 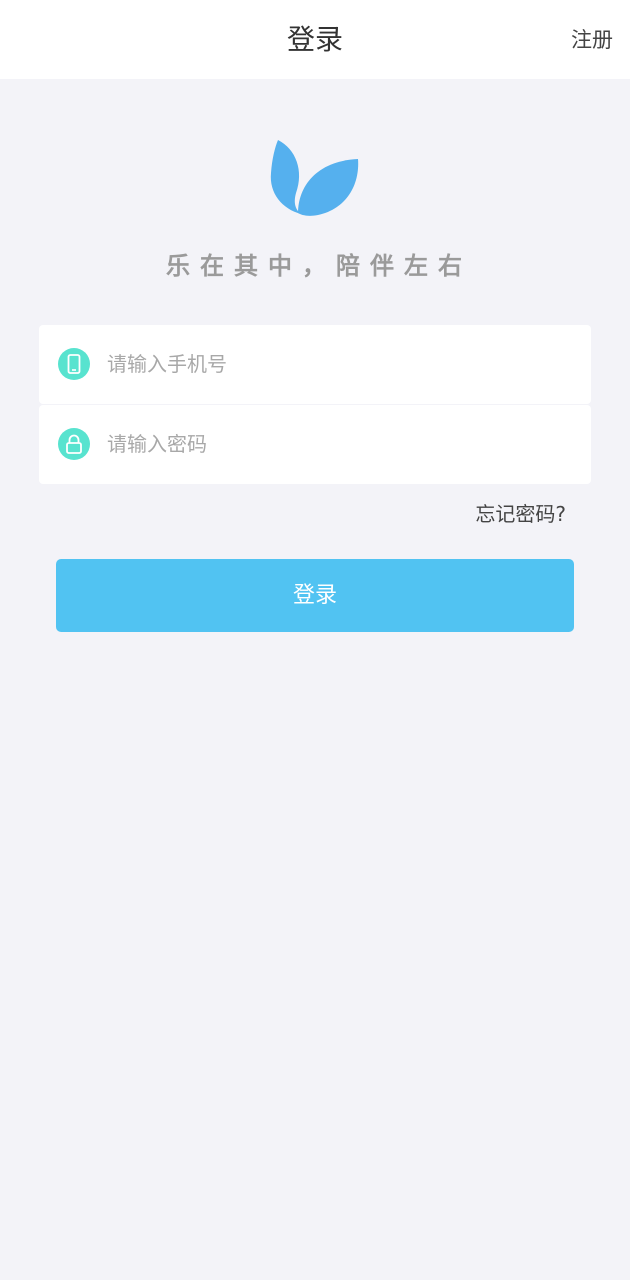 I want to click on password-input, so click(x=337, y=444).